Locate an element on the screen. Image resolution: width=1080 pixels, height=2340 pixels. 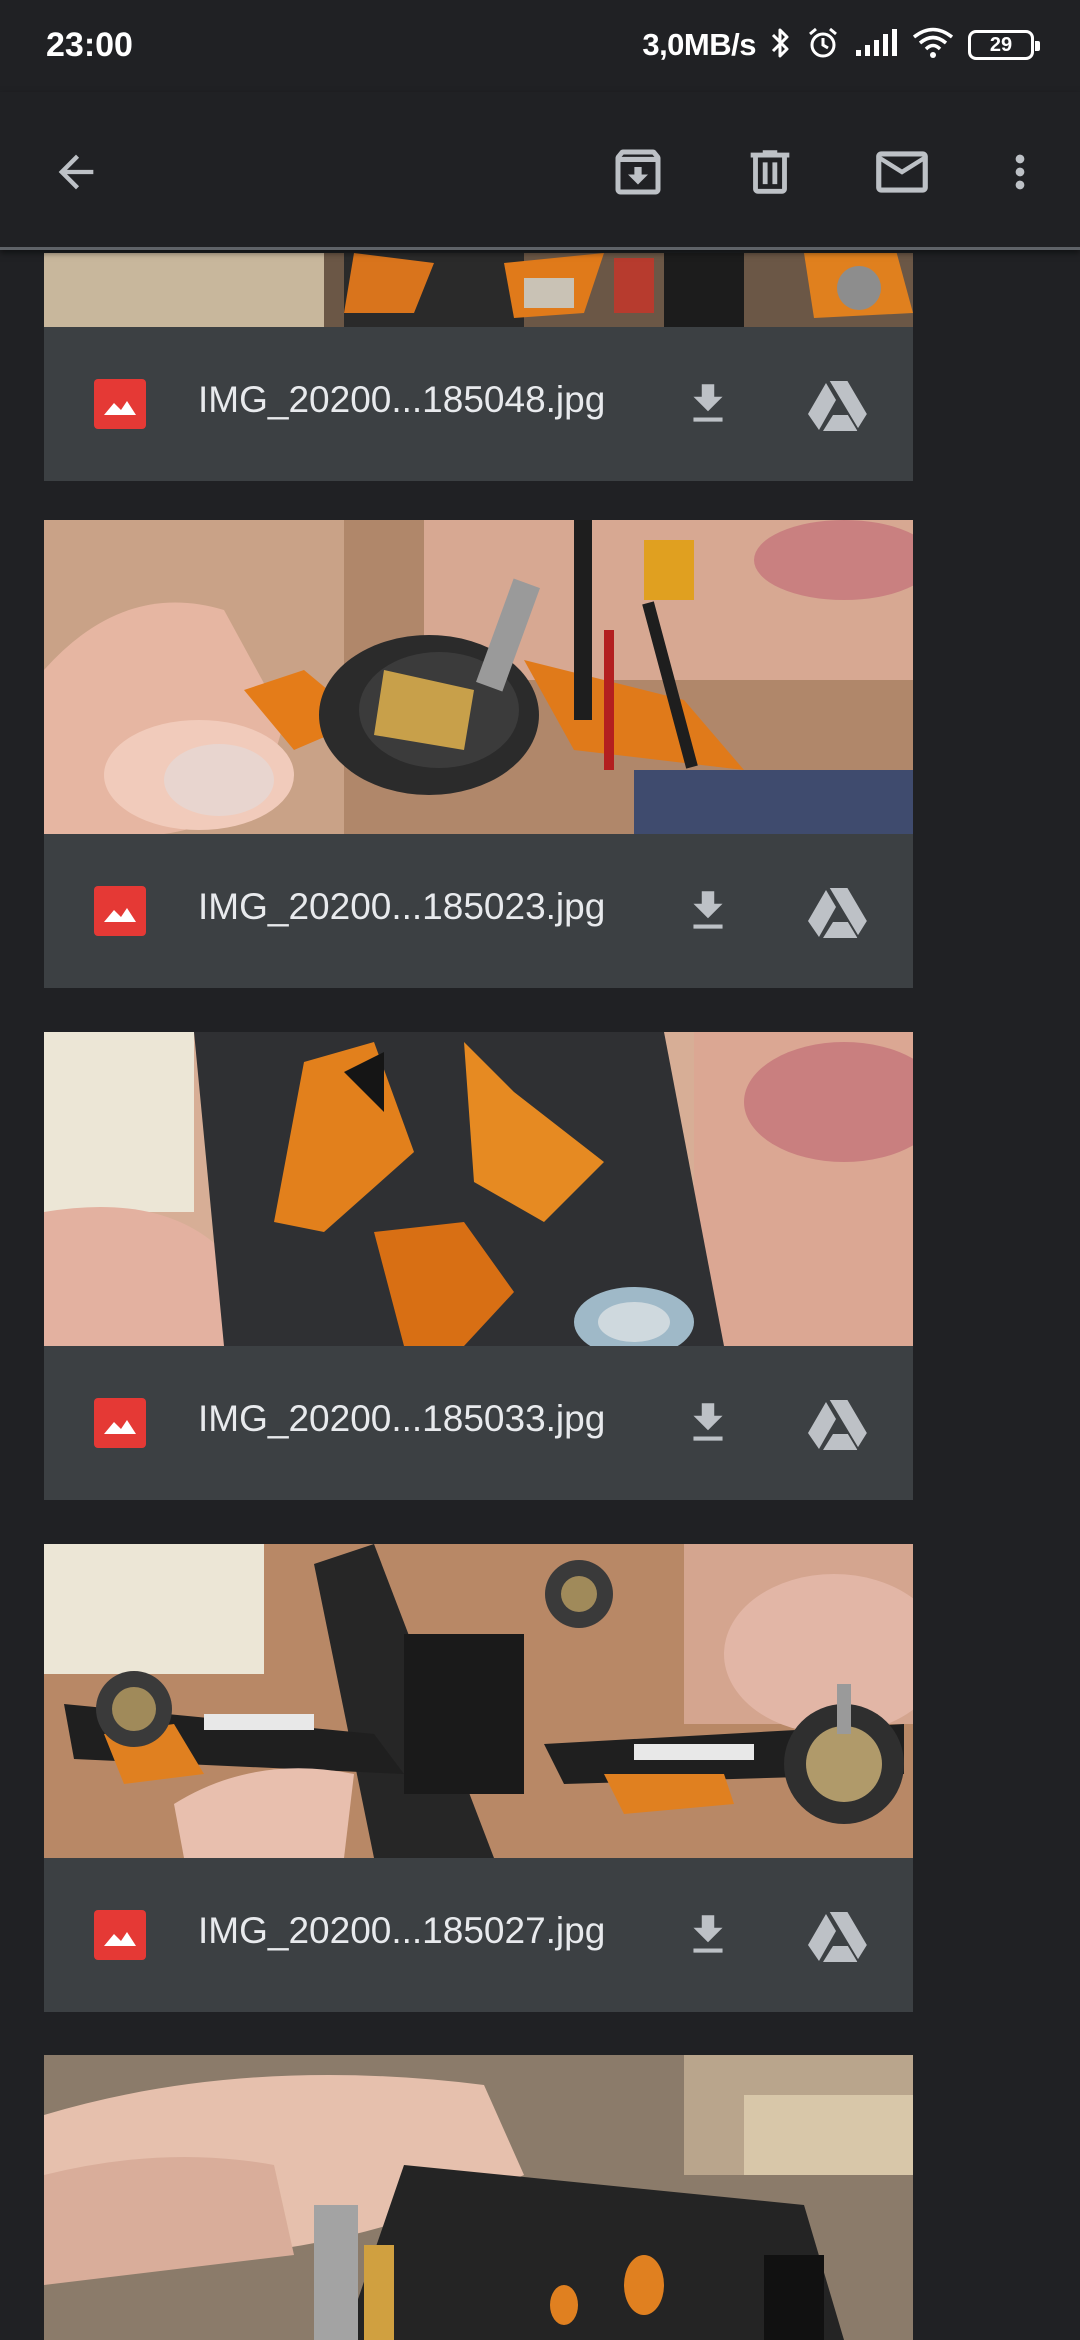
bluetooth-icon is located at coordinates (781, 45).